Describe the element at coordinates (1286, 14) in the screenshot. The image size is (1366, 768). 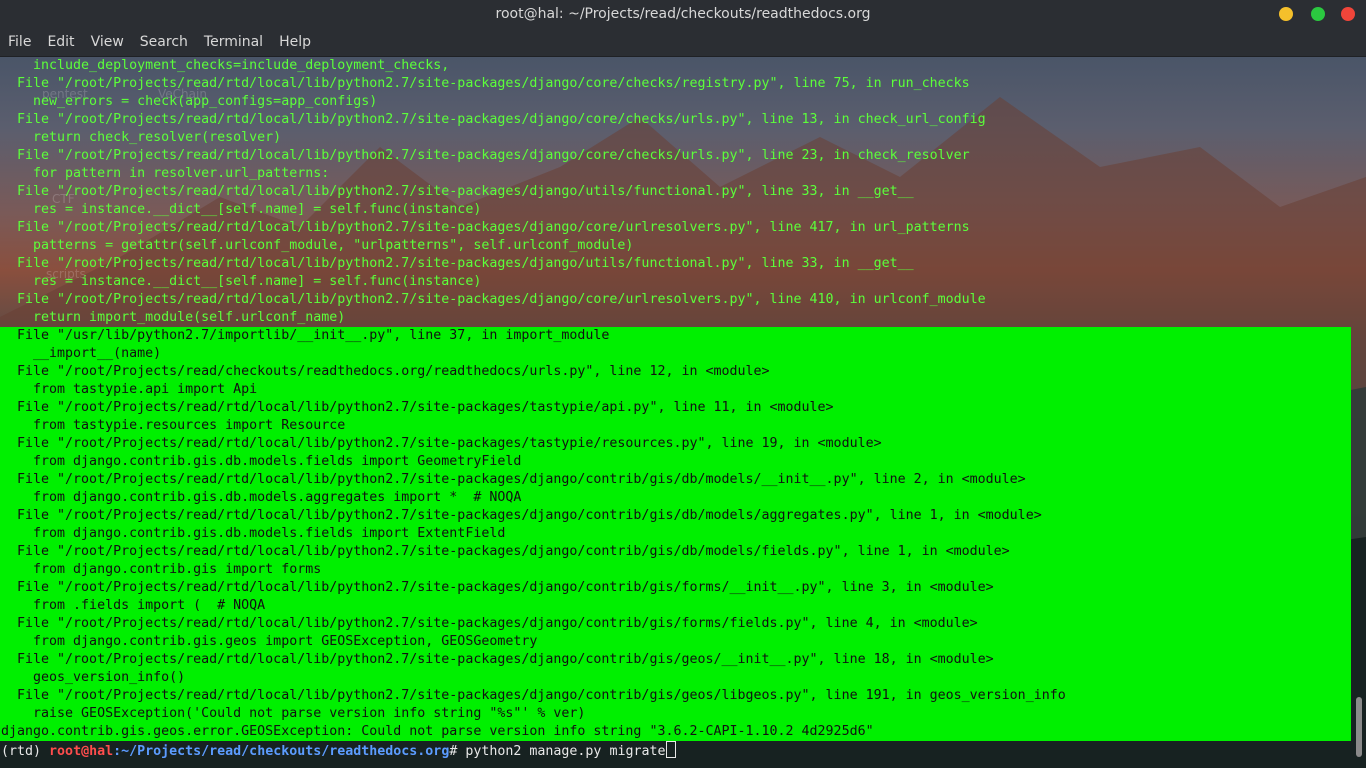
I see `minimize-button` at that location.